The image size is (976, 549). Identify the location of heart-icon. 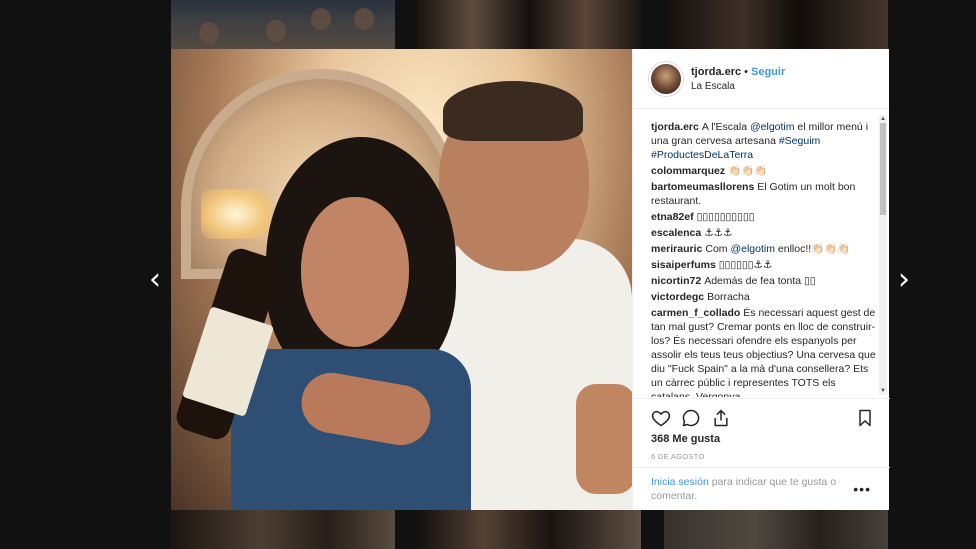
(661, 418).